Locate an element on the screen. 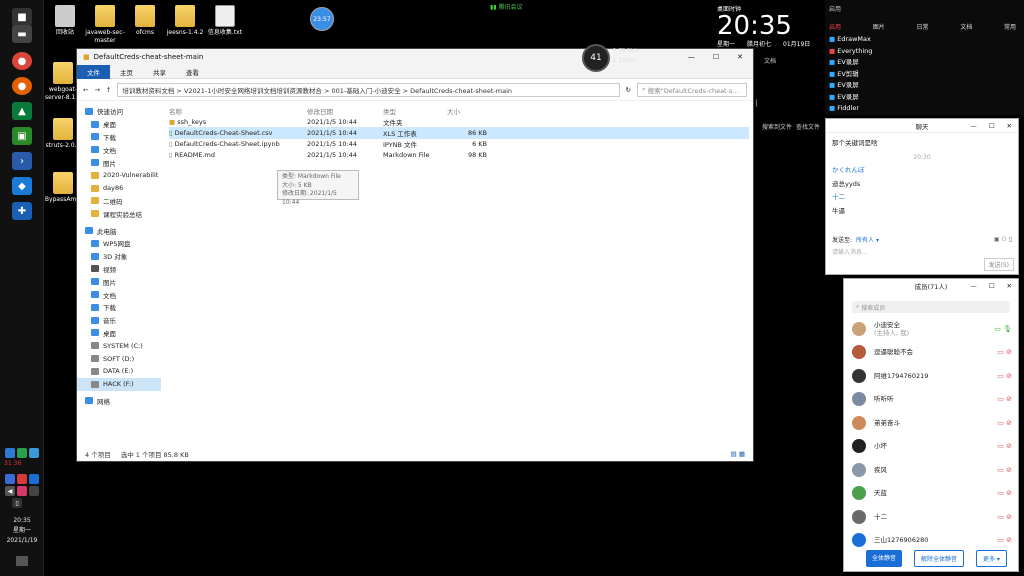 The width and height of the screenshot is (1024, 576). member-row: 阿维1794760219 ▭ ⊘ is located at coordinates (931, 376).